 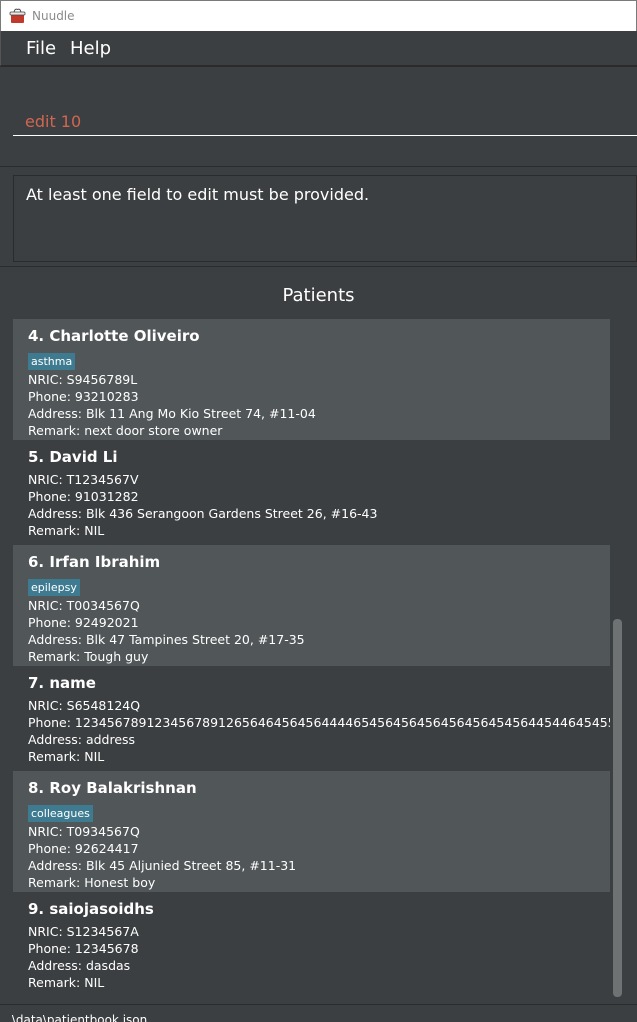 I want to click on patient-phone: Phone: 91031282, so click(x=83, y=496).